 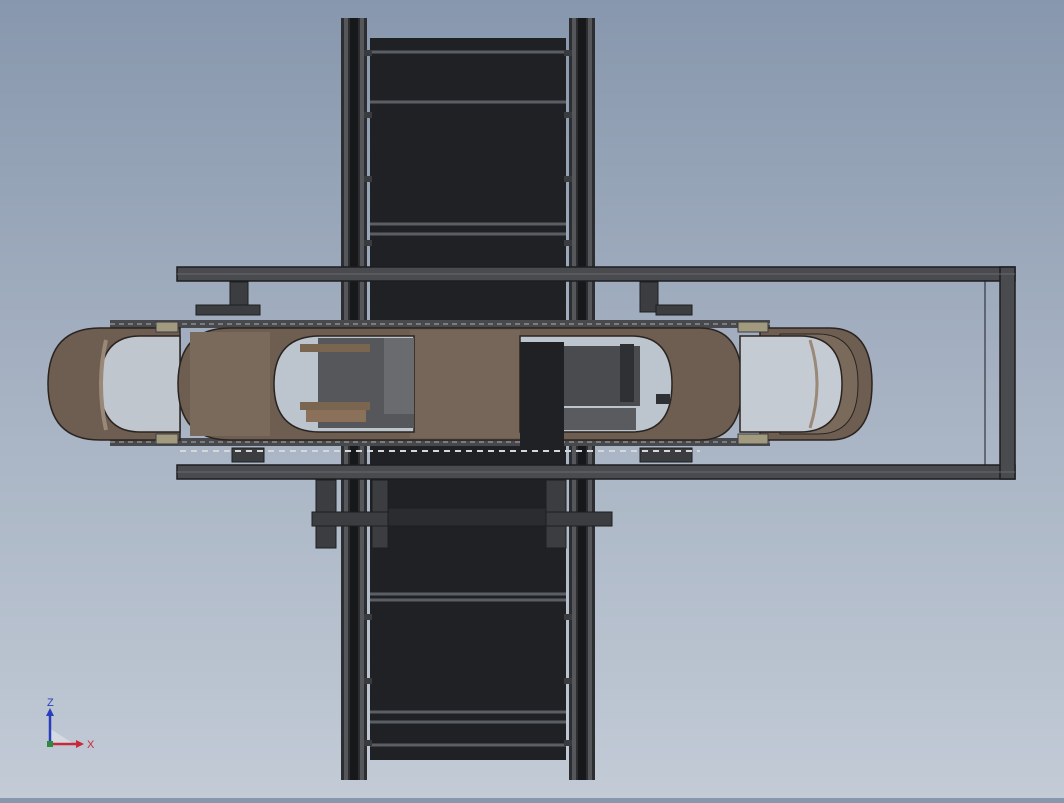 I want to click on center-drum, so click(x=460, y=388).